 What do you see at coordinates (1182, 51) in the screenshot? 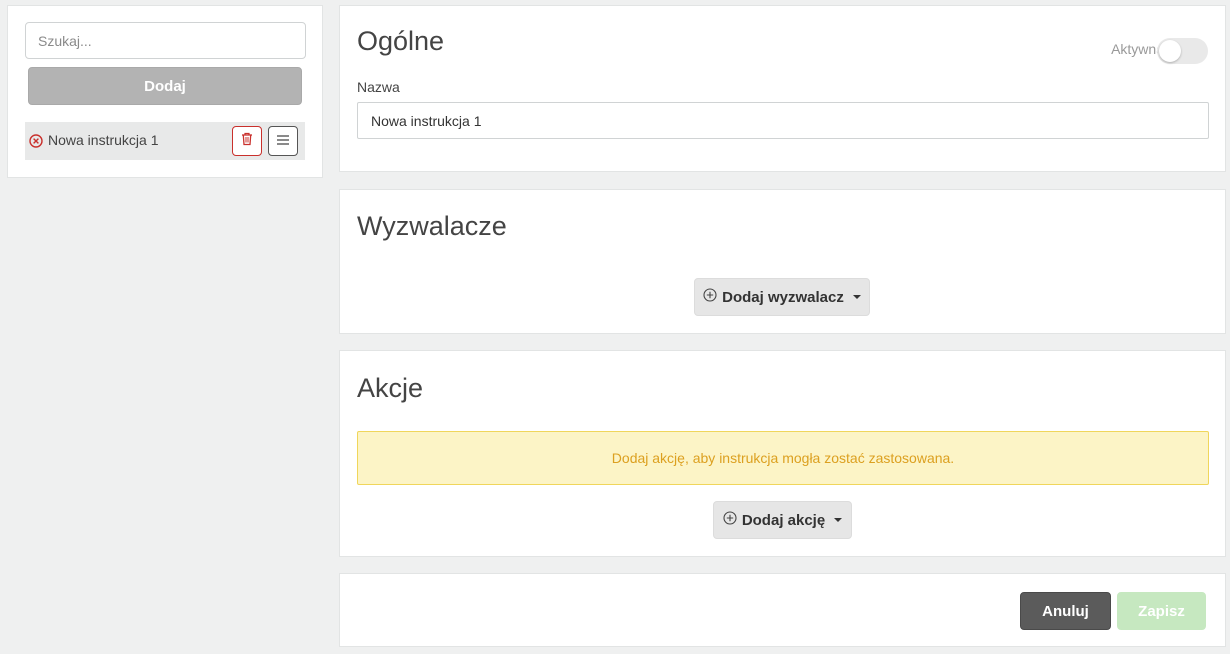
I see `active-toggle` at bounding box center [1182, 51].